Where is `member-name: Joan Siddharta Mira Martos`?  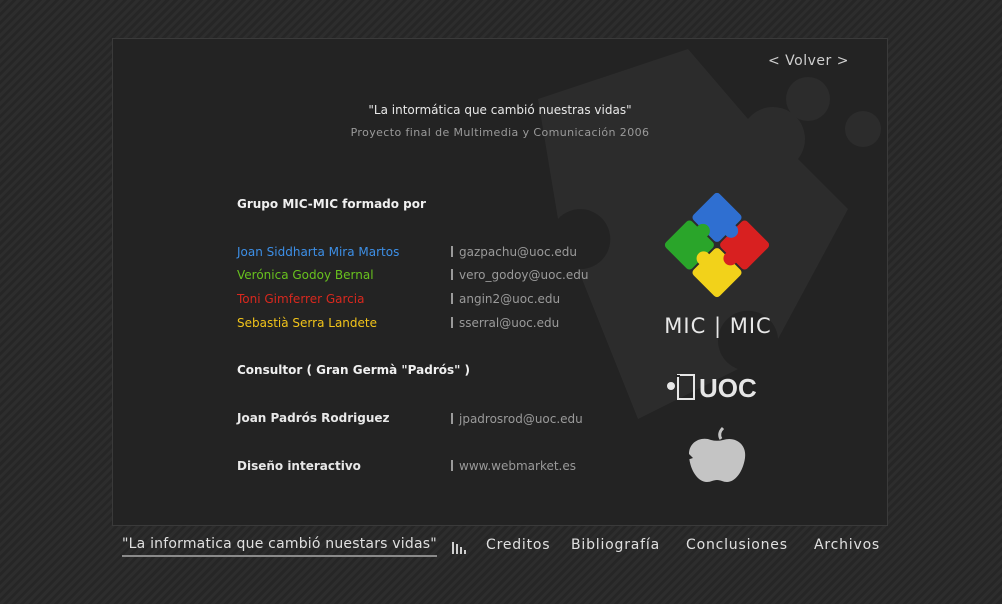 member-name: Joan Siddharta Mira Martos is located at coordinates (318, 252).